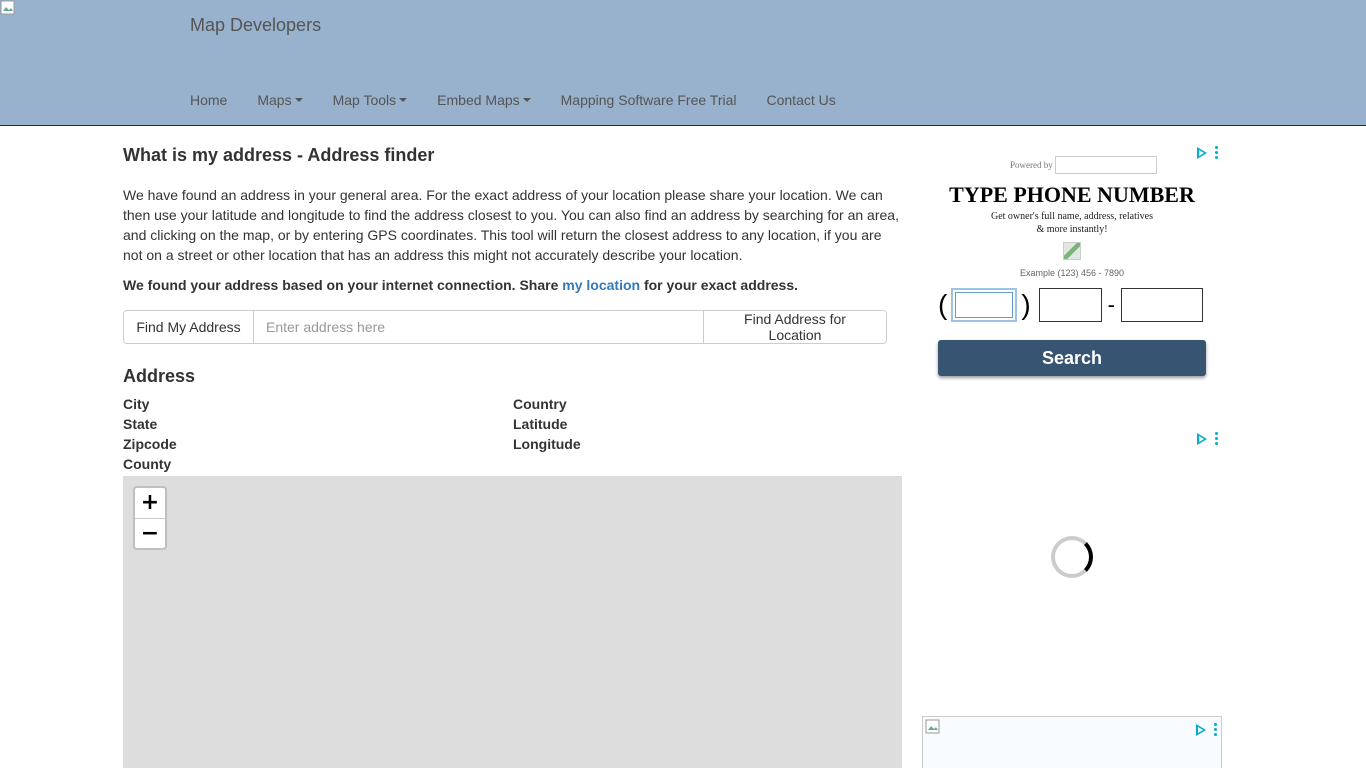 The width and height of the screenshot is (1366, 768). What do you see at coordinates (140, 424) in the screenshot?
I see `state-label: State` at bounding box center [140, 424].